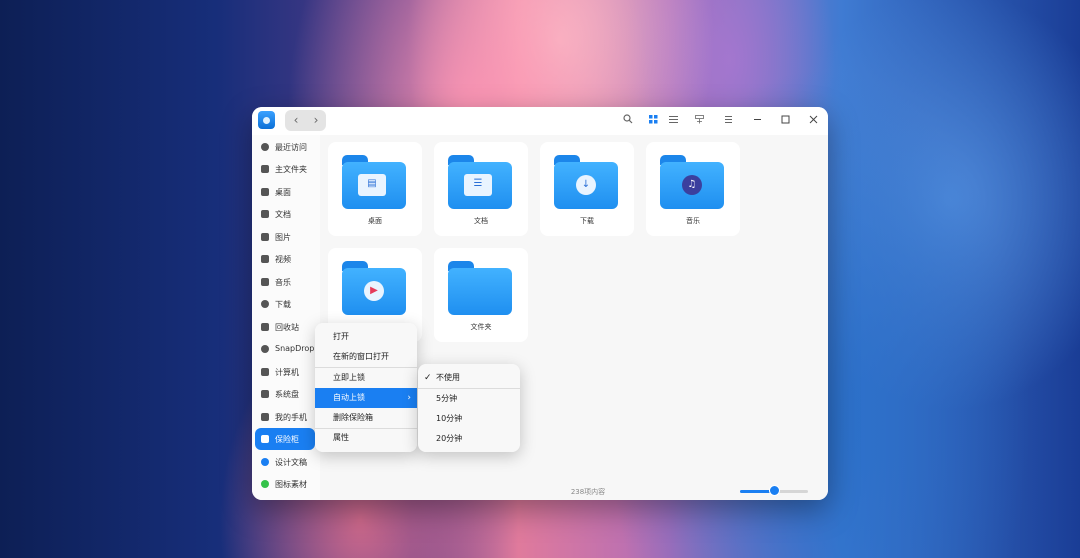 Image resolution: width=1080 pixels, height=558 pixels. Describe the element at coordinates (374, 182) in the screenshot. I see `desktop-folder-icon: ▤` at that location.